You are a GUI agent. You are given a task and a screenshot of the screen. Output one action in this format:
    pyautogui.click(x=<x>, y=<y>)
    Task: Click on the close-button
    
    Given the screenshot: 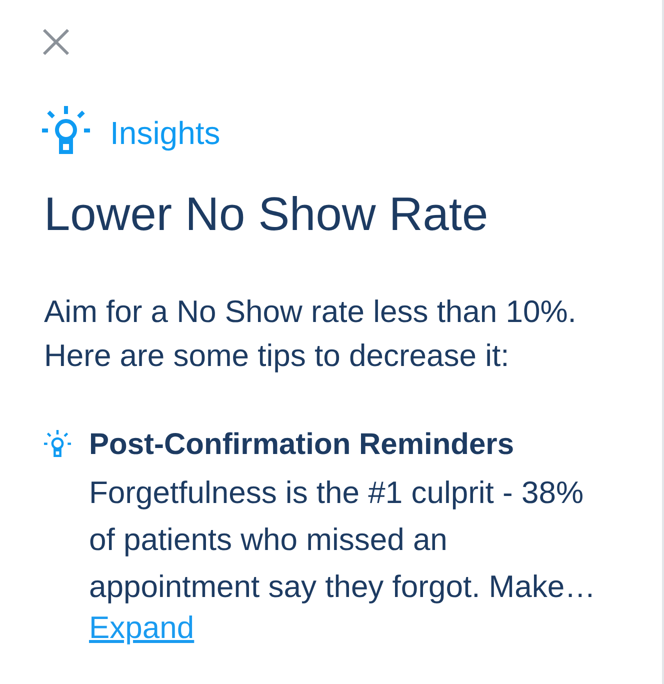 What is the action you would take?
    pyautogui.click(x=56, y=42)
    